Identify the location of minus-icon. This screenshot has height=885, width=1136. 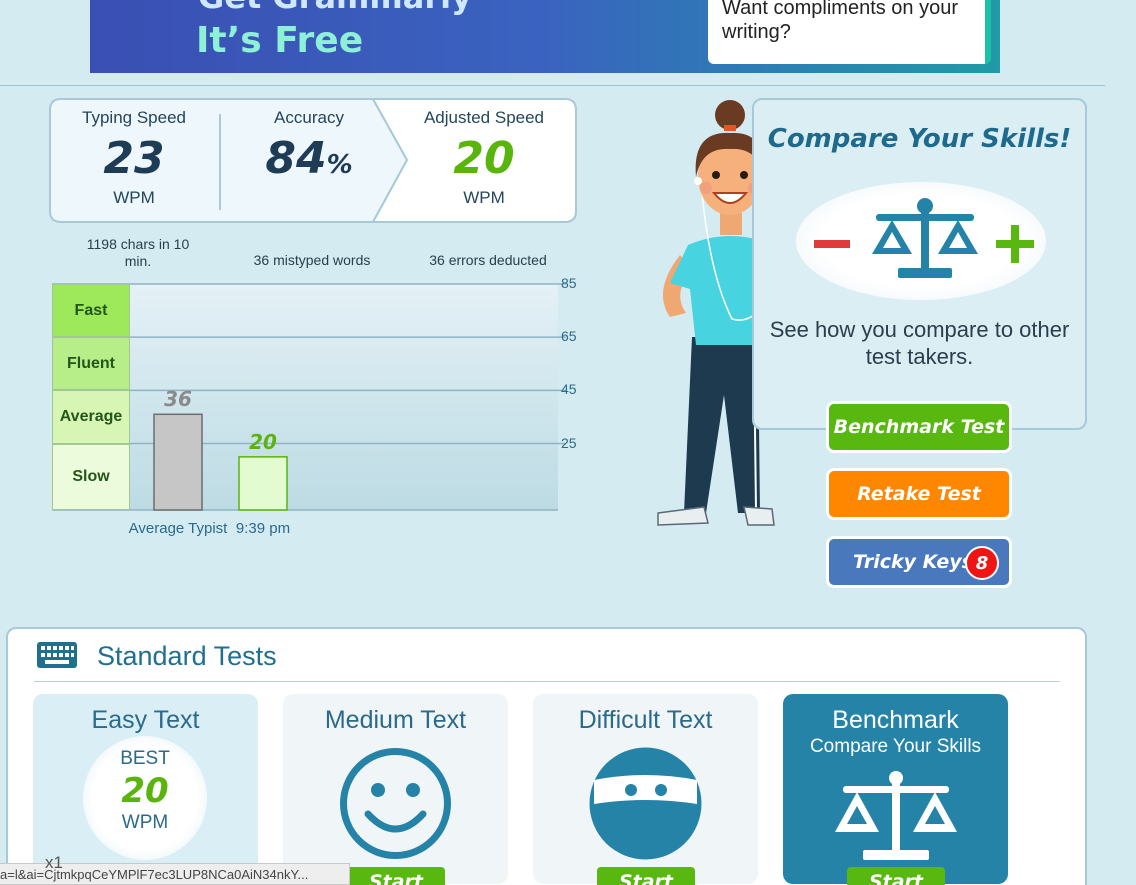
(832, 244).